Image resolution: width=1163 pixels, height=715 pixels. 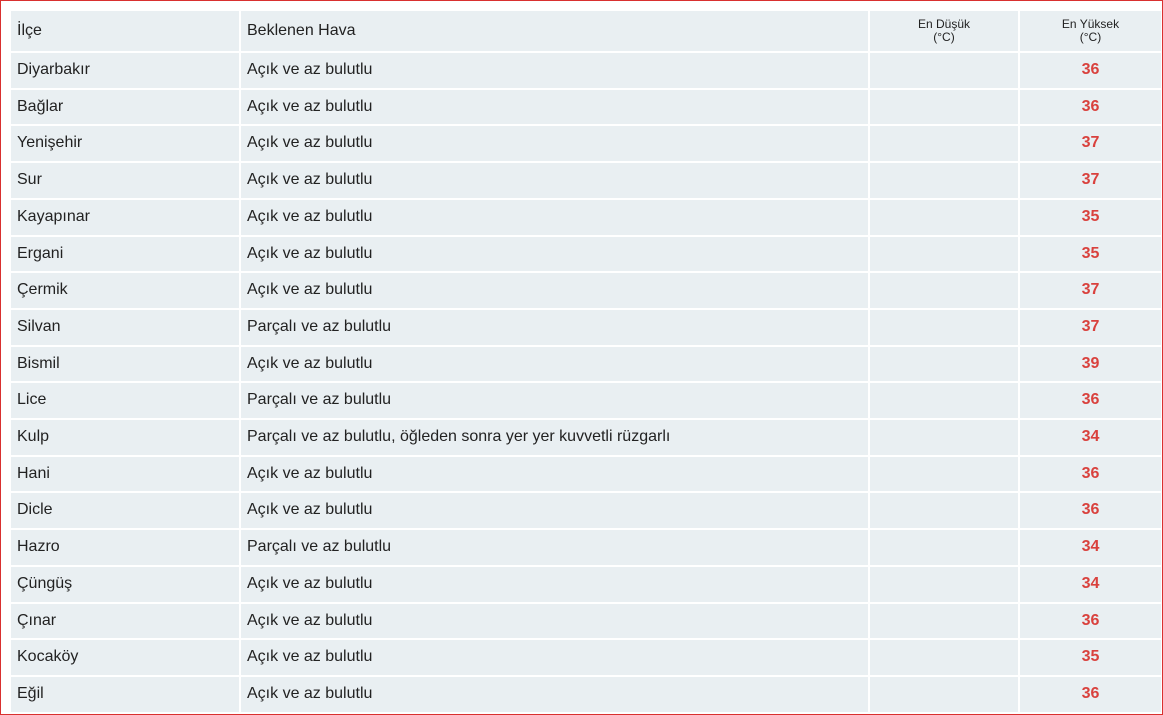 I want to click on table-row: Eğil Açık ve az bulutlu 36, so click(x=586, y=694).